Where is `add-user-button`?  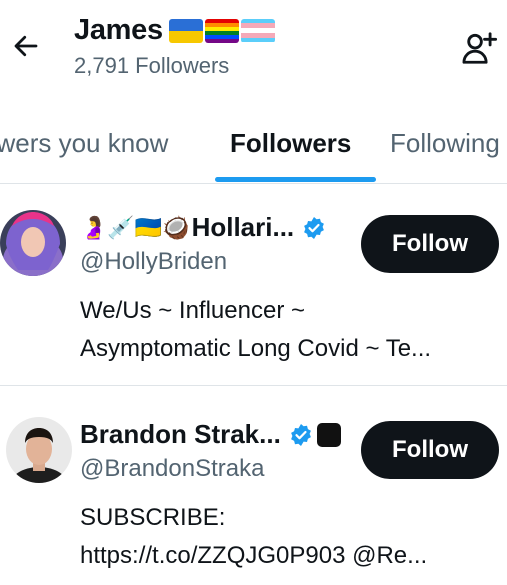
add-user-button is located at coordinates (479, 48).